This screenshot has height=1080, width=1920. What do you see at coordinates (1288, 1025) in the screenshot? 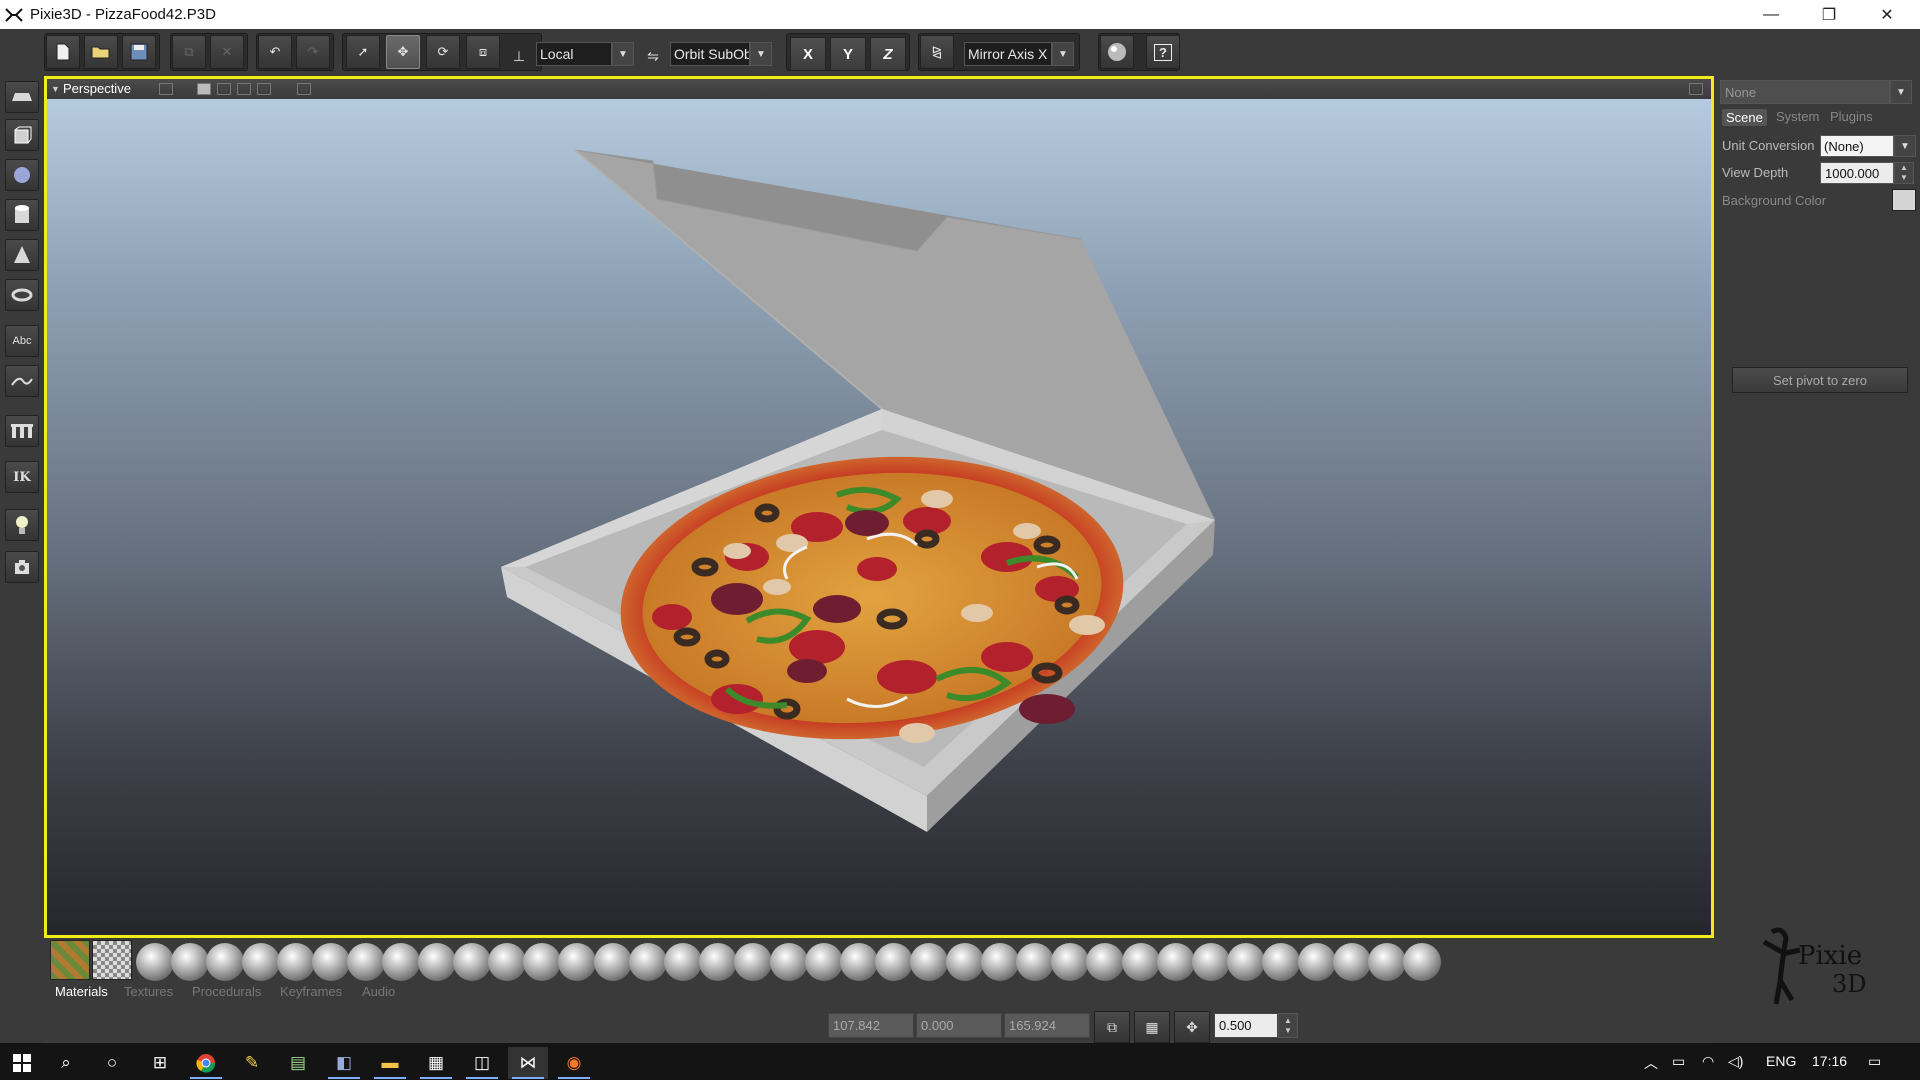
I see `snap-step-spinner: ▲ ▼` at bounding box center [1288, 1025].